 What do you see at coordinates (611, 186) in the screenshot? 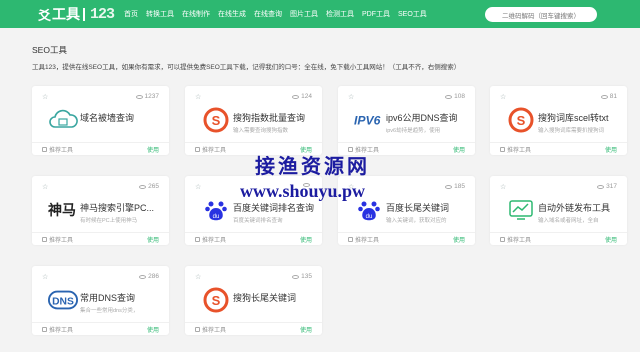
I see `view-count-value: 317` at bounding box center [611, 186].